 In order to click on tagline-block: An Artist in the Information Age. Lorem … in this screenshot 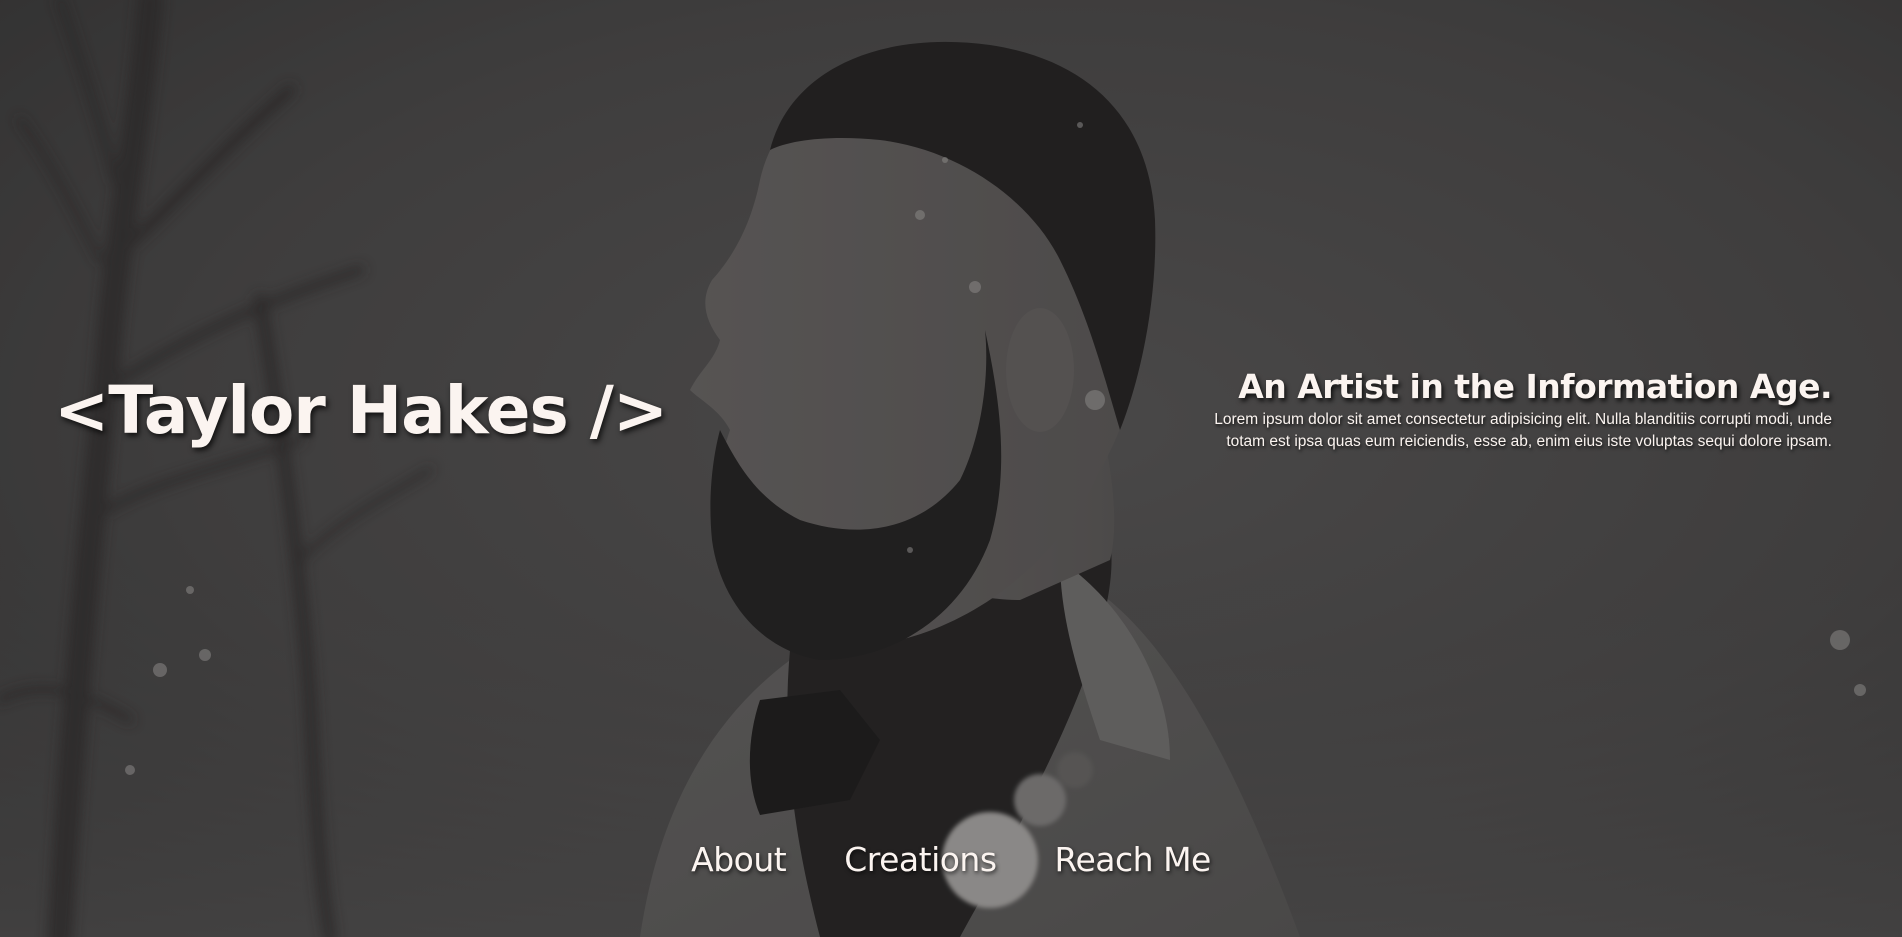, I will do `click(1522, 410)`.